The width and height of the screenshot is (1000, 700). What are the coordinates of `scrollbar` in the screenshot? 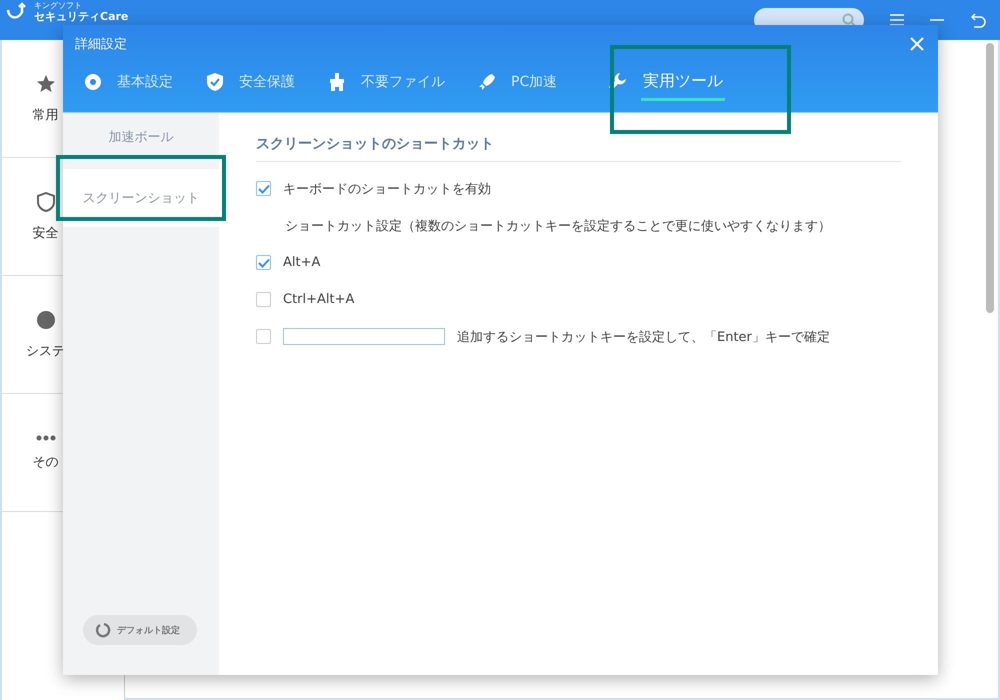 It's located at (990, 178).